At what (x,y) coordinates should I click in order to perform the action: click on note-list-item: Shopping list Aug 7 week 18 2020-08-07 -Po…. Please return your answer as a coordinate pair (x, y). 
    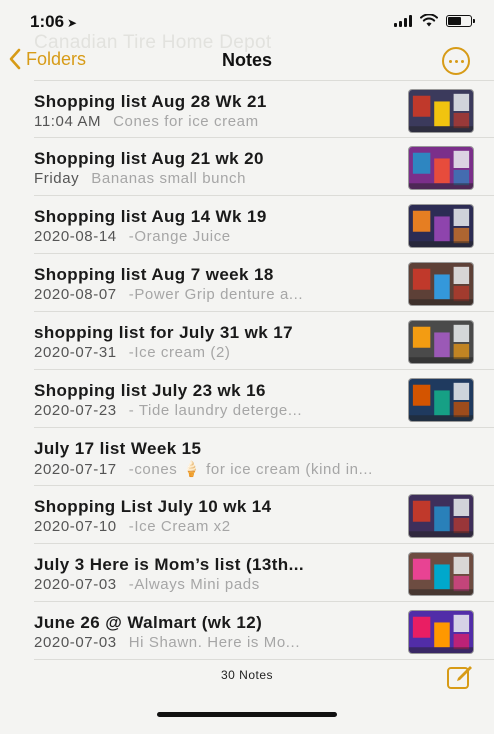
    Looking at the image, I should click on (264, 283).